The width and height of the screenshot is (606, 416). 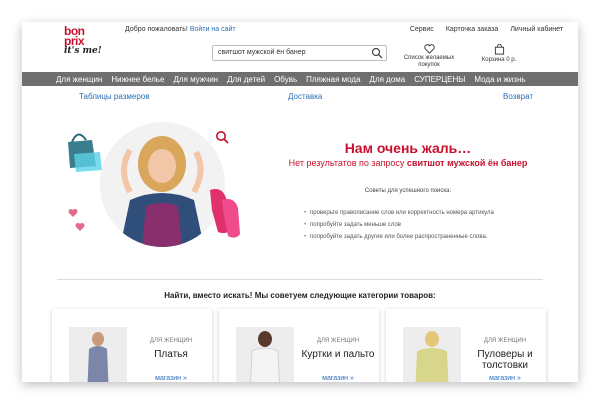 I want to click on hearts-decor, so click(x=76, y=220).